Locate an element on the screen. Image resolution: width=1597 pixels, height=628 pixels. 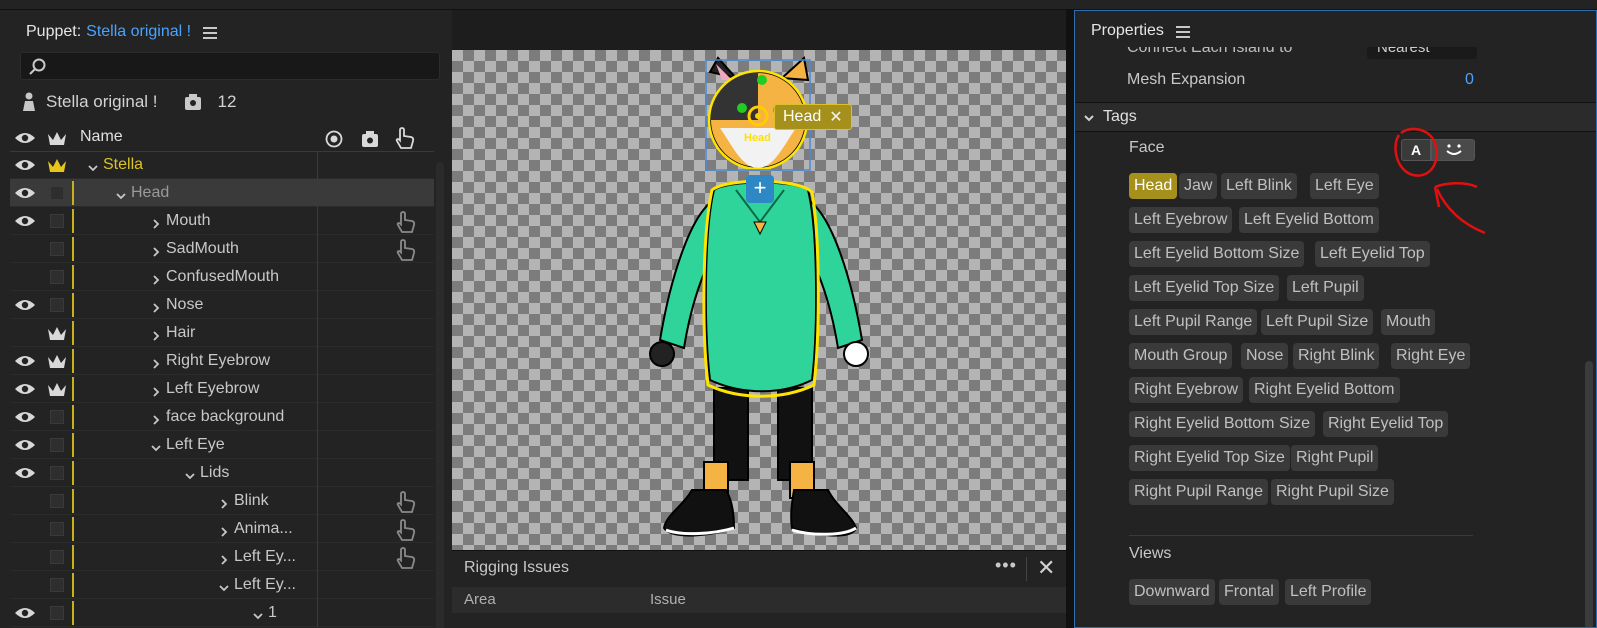
text-tag-mode-button: A is located at coordinates (1416, 150).